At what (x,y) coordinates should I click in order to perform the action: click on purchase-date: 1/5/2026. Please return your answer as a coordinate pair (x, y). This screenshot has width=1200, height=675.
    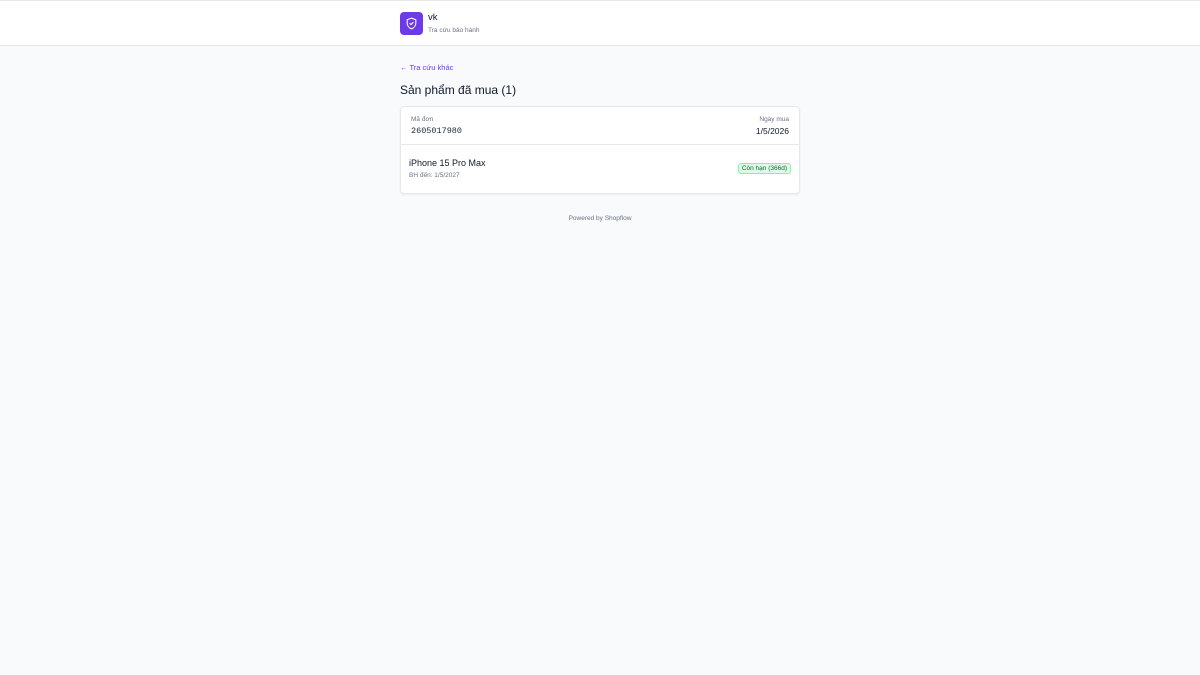
    Looking at the image, I should click on (772, 131).